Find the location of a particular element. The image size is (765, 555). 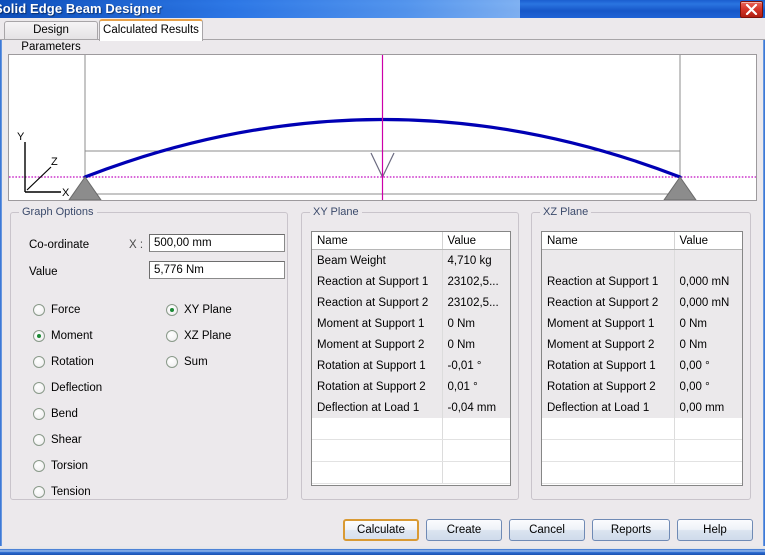

table-row: Beam Weight 4,710 kg is located at coordinates (411, 260).